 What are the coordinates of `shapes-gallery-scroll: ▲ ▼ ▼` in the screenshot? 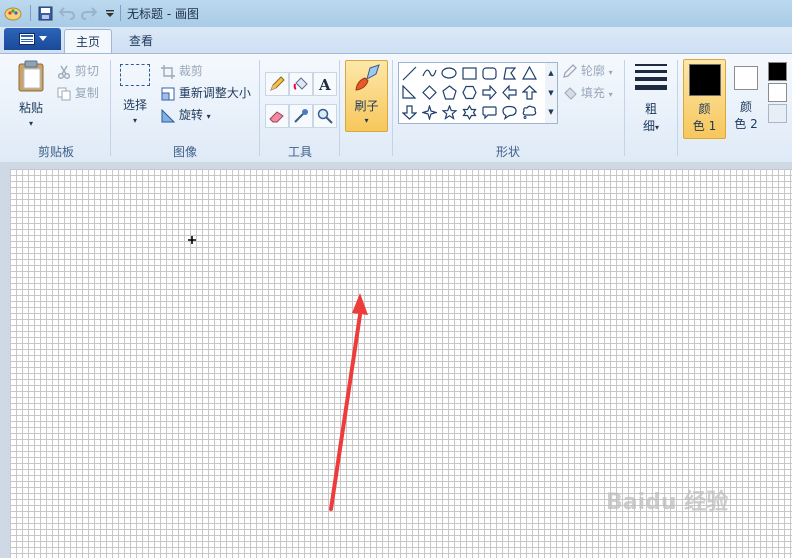 It's located at (551, 93).